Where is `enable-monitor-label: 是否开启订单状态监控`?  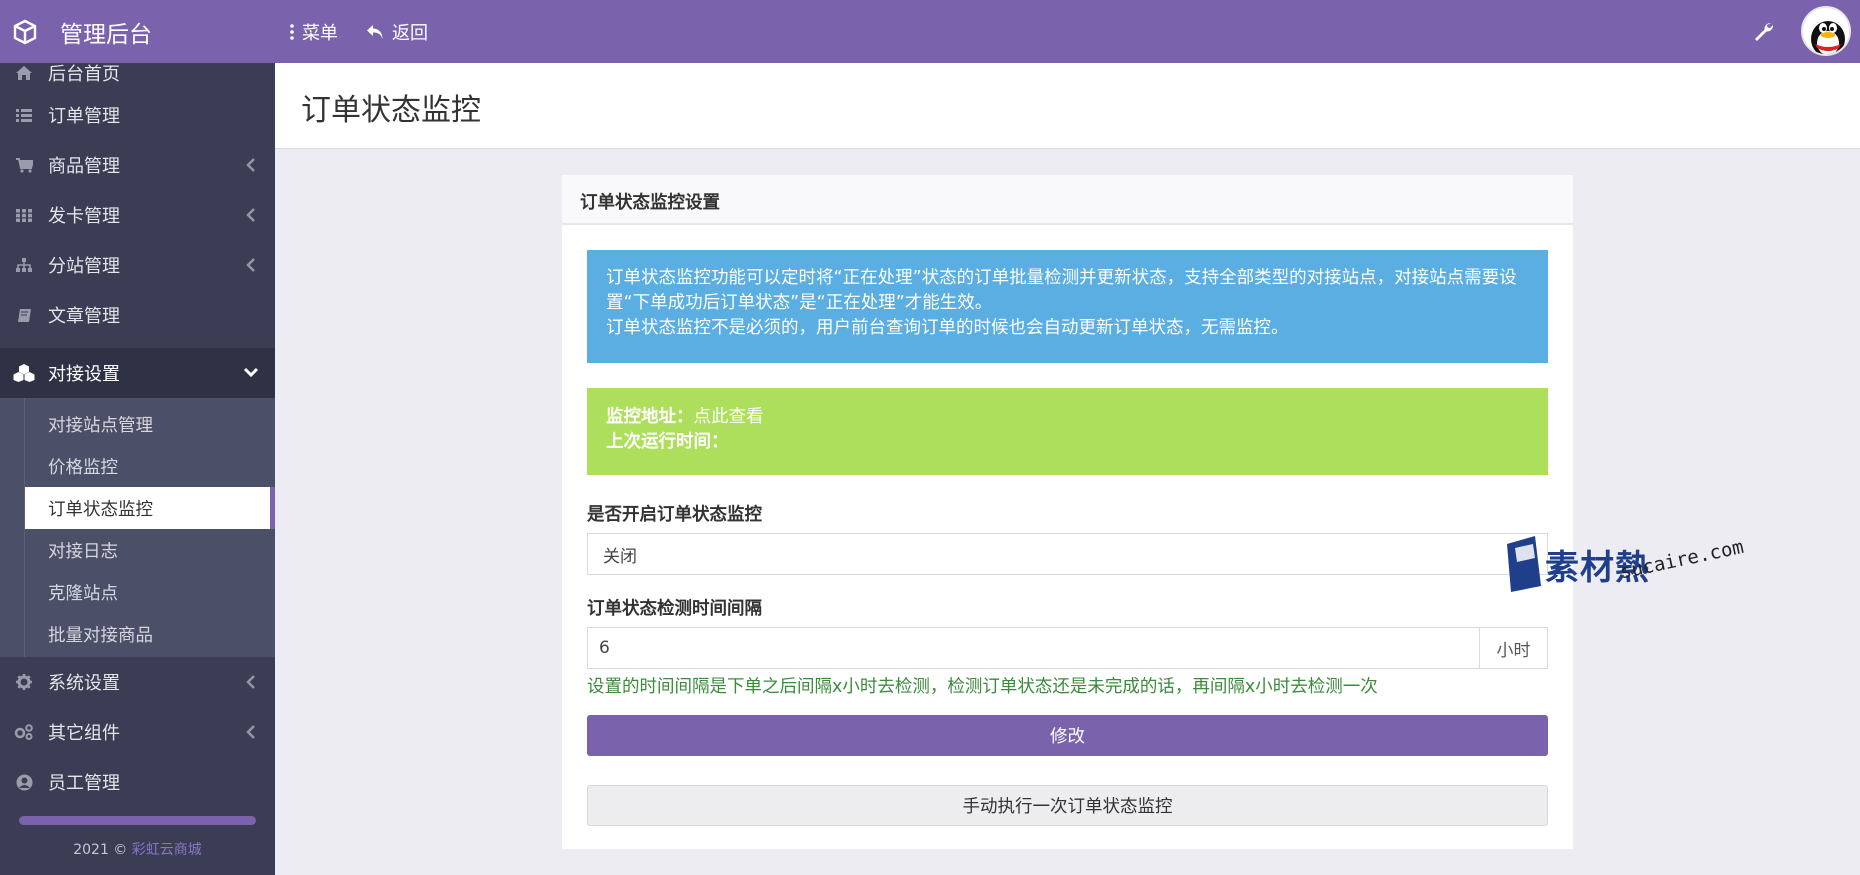
enable-monitor-label: 是否开启订单状态监控 is located at coordinates (674, 515).